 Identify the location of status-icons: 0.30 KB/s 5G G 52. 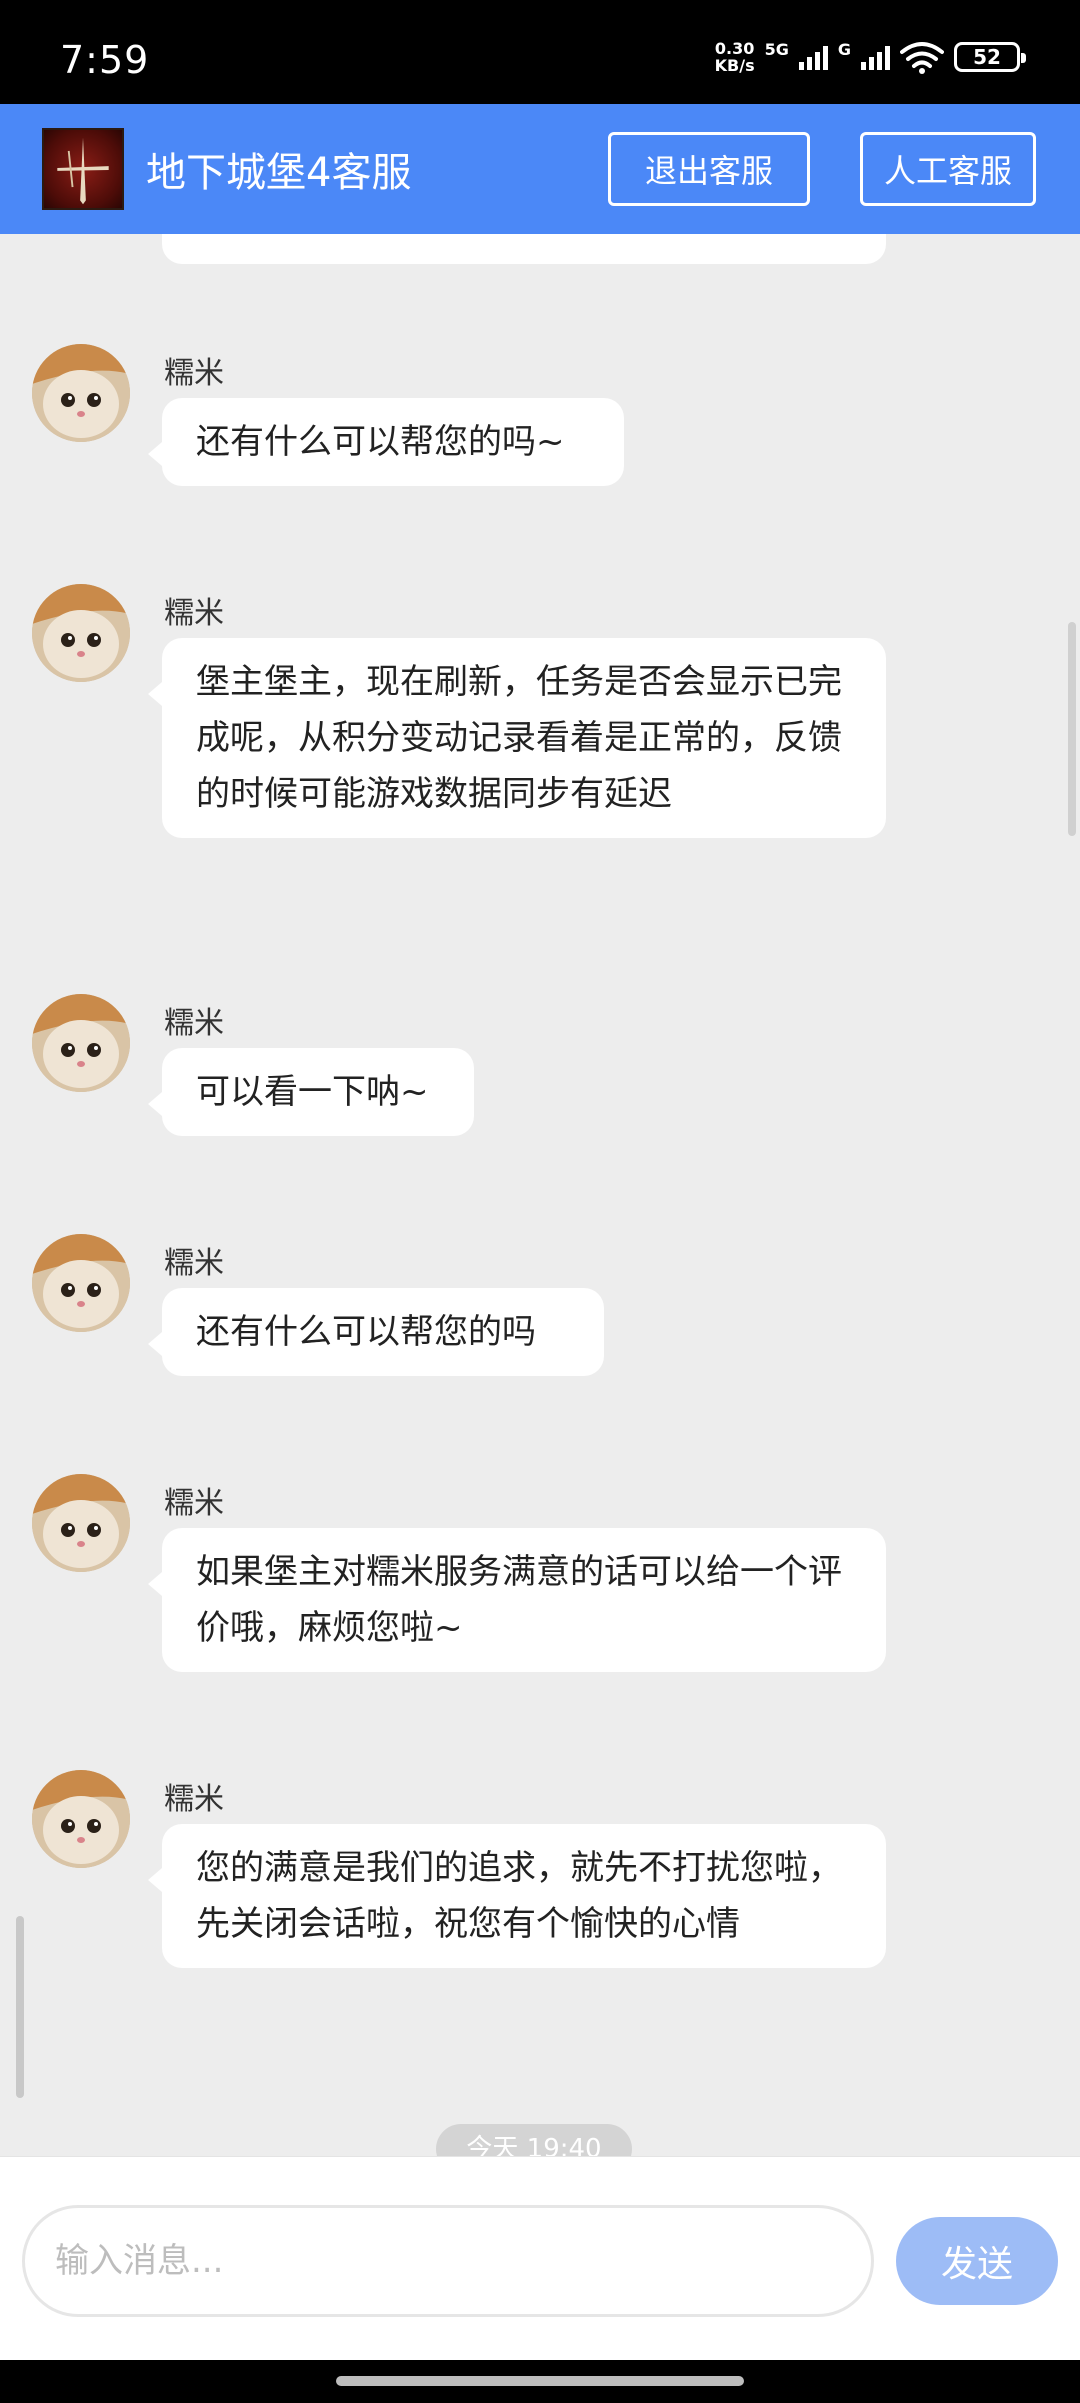
(870, 57).